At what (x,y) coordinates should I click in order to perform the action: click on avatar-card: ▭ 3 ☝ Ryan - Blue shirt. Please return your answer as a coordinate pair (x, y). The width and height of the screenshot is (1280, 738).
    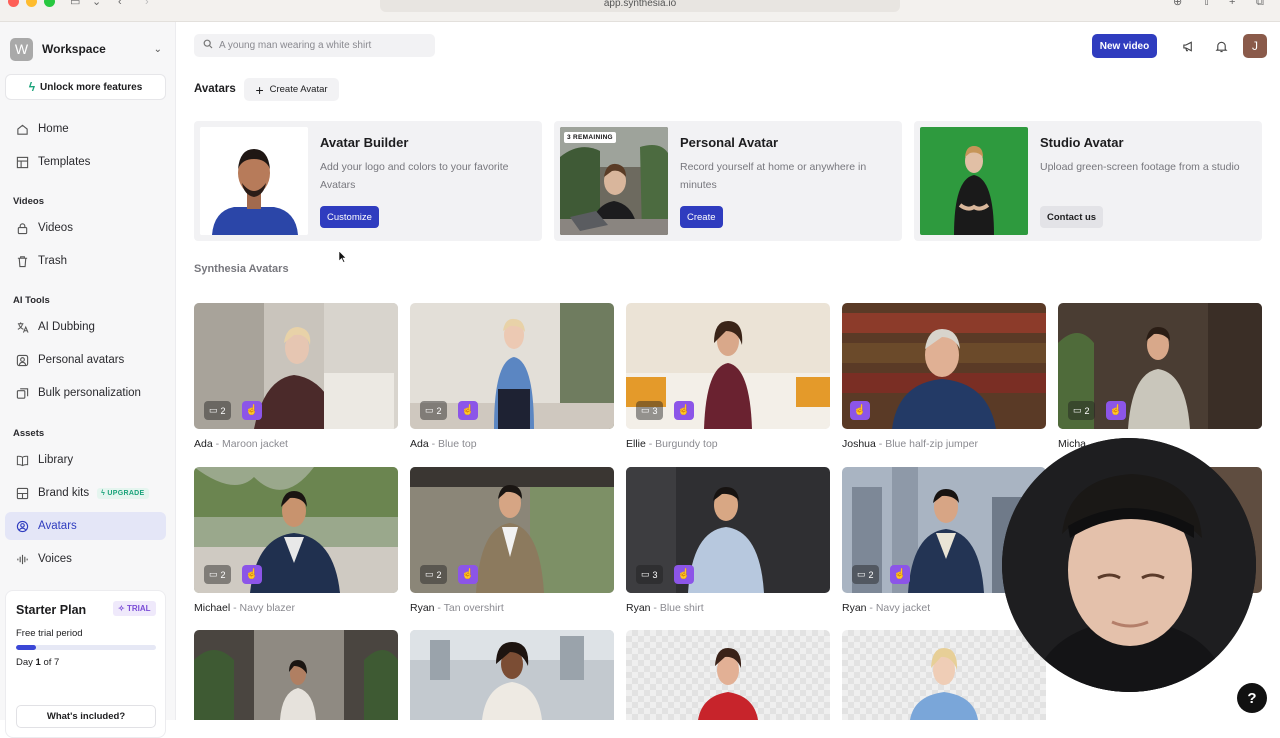
    Looking at the image, I should click on (728, 542).